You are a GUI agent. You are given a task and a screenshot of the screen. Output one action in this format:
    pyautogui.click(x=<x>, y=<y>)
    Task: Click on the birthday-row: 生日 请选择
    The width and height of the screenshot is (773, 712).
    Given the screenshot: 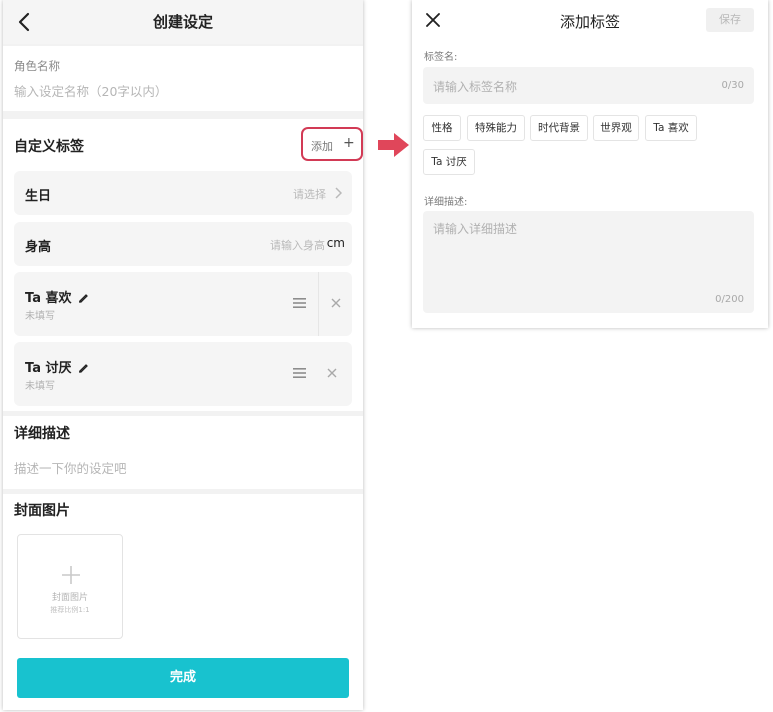 What is the action you would take?
    pyautogui.click(x=183, y=193)
    